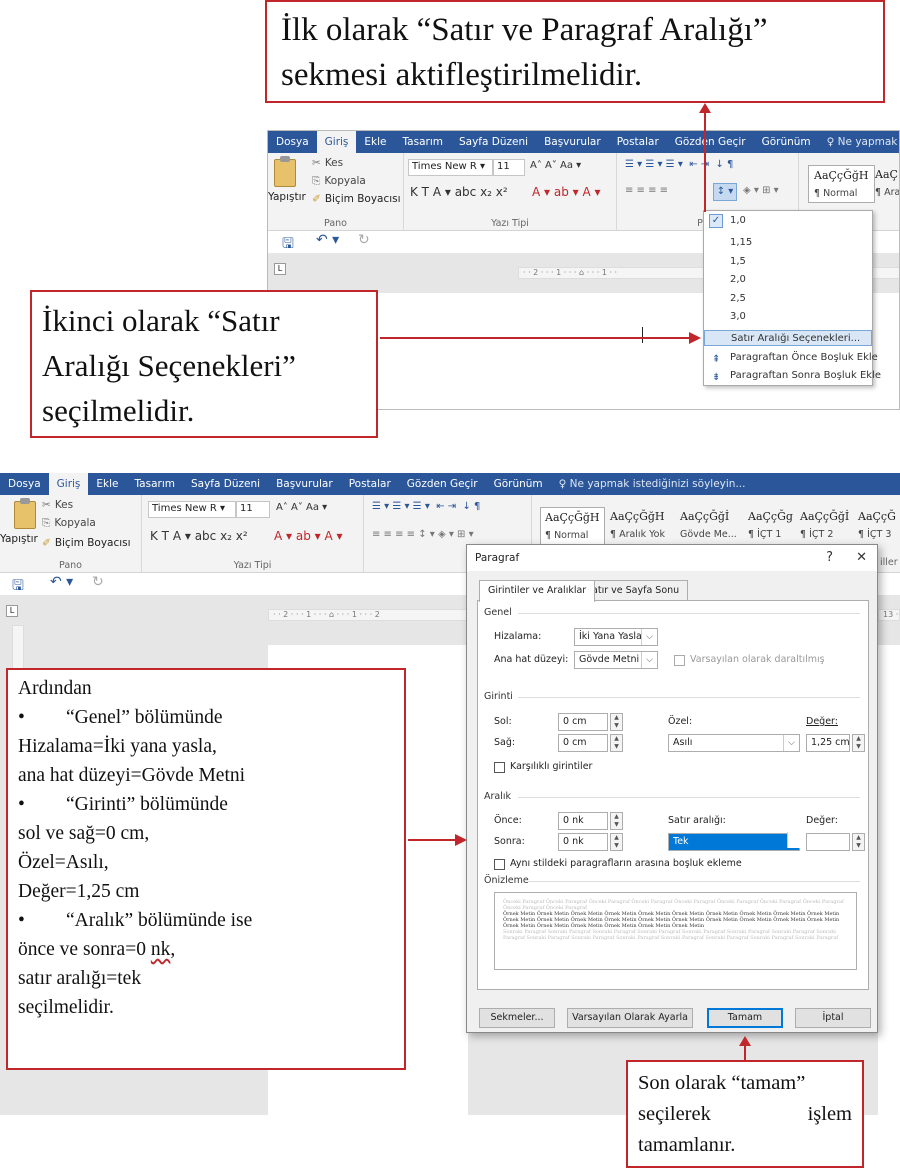 Image resolution: width=900 pixels, height=1171 pixels. I want to click on before-spinner: ▲ ▼, so click(616, 821).